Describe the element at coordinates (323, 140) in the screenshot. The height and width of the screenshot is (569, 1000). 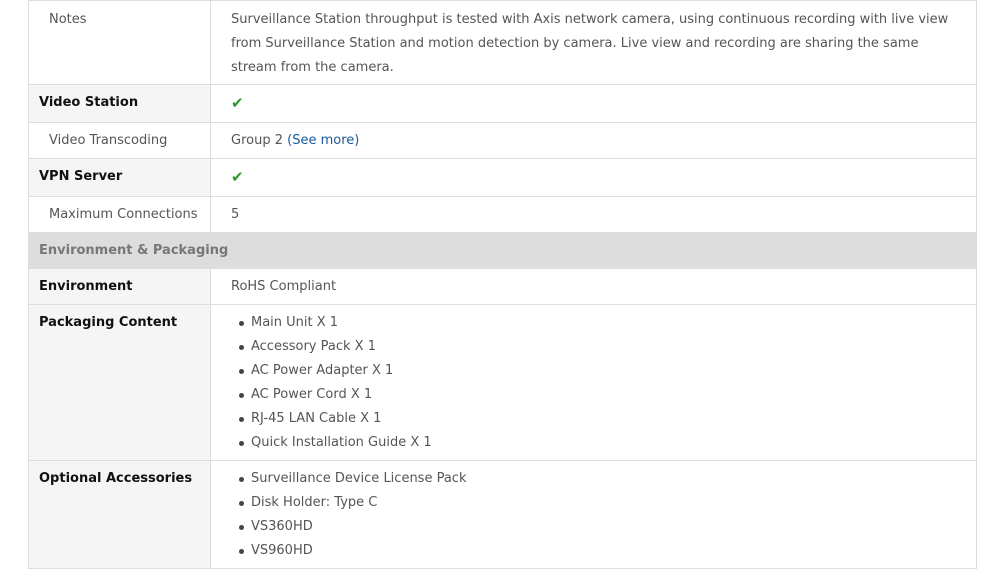
I see `see-more-link: (See more)` at that location.